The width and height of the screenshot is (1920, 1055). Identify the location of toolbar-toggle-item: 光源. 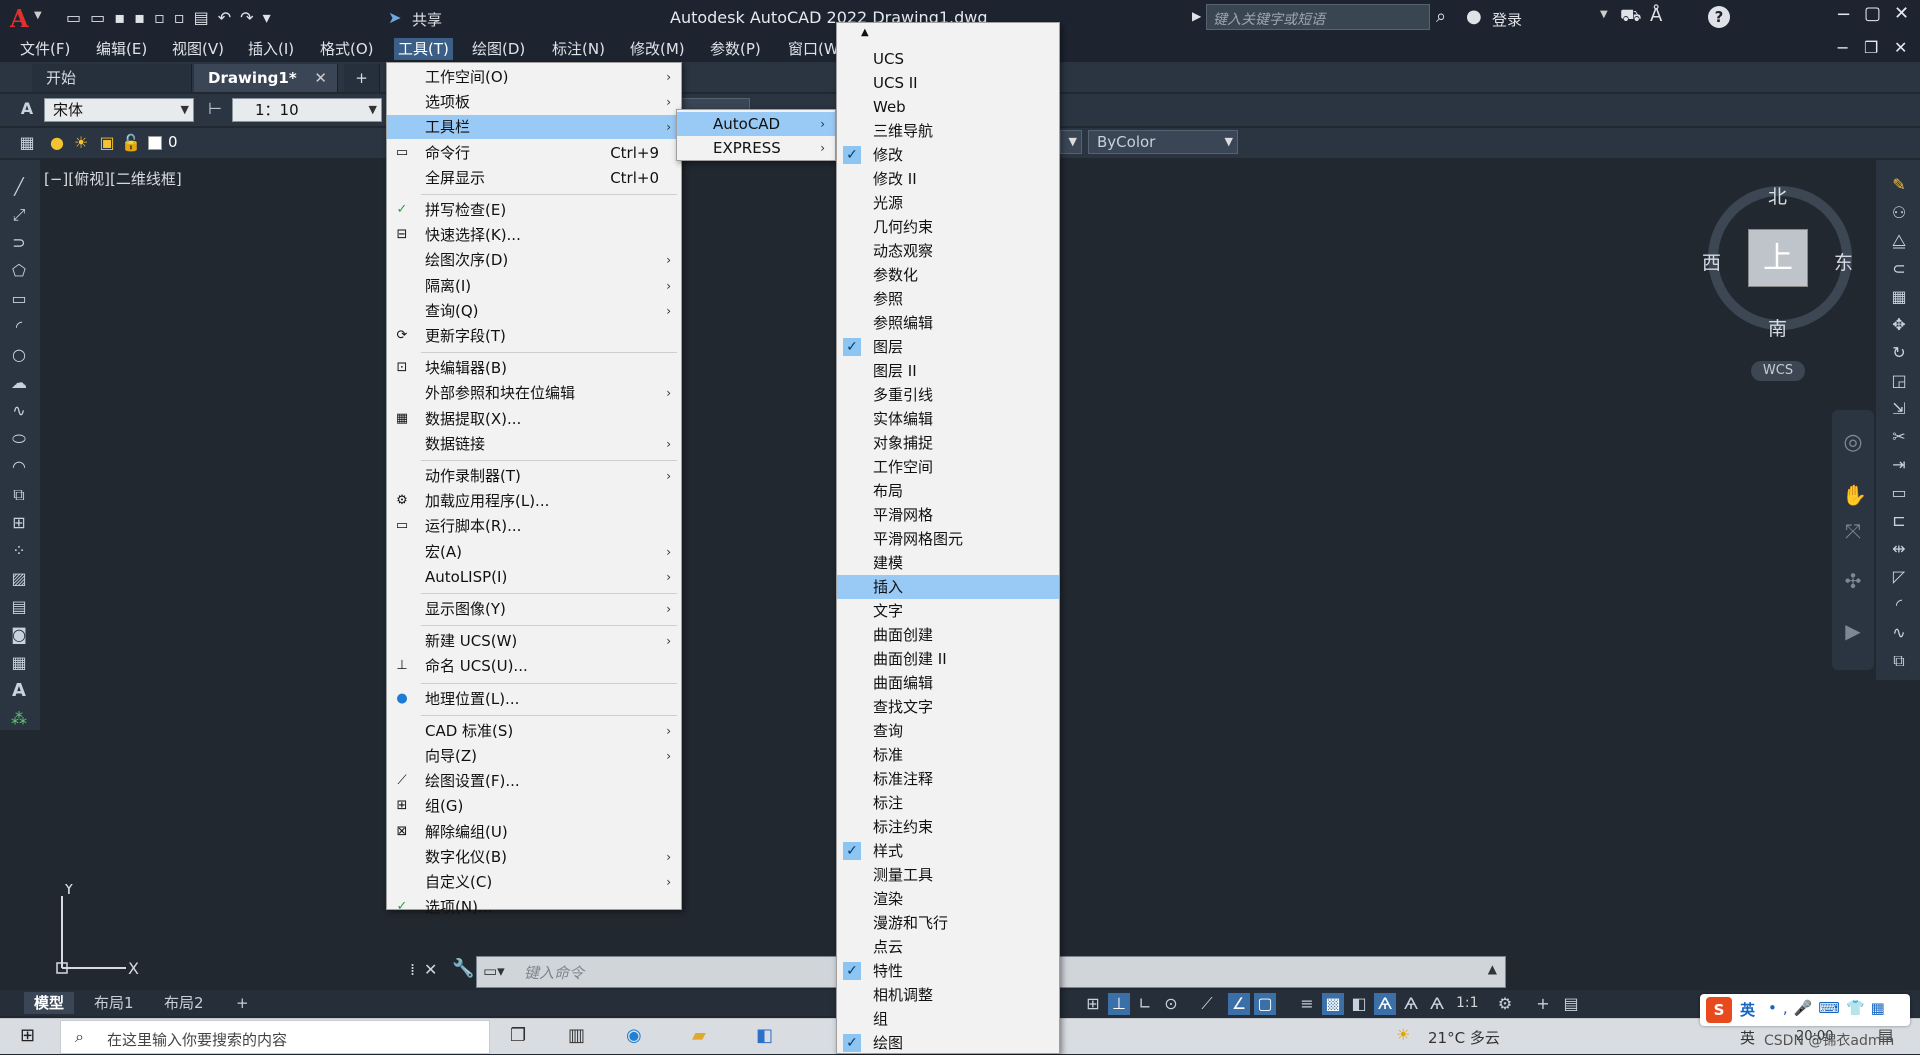
(948, 203).